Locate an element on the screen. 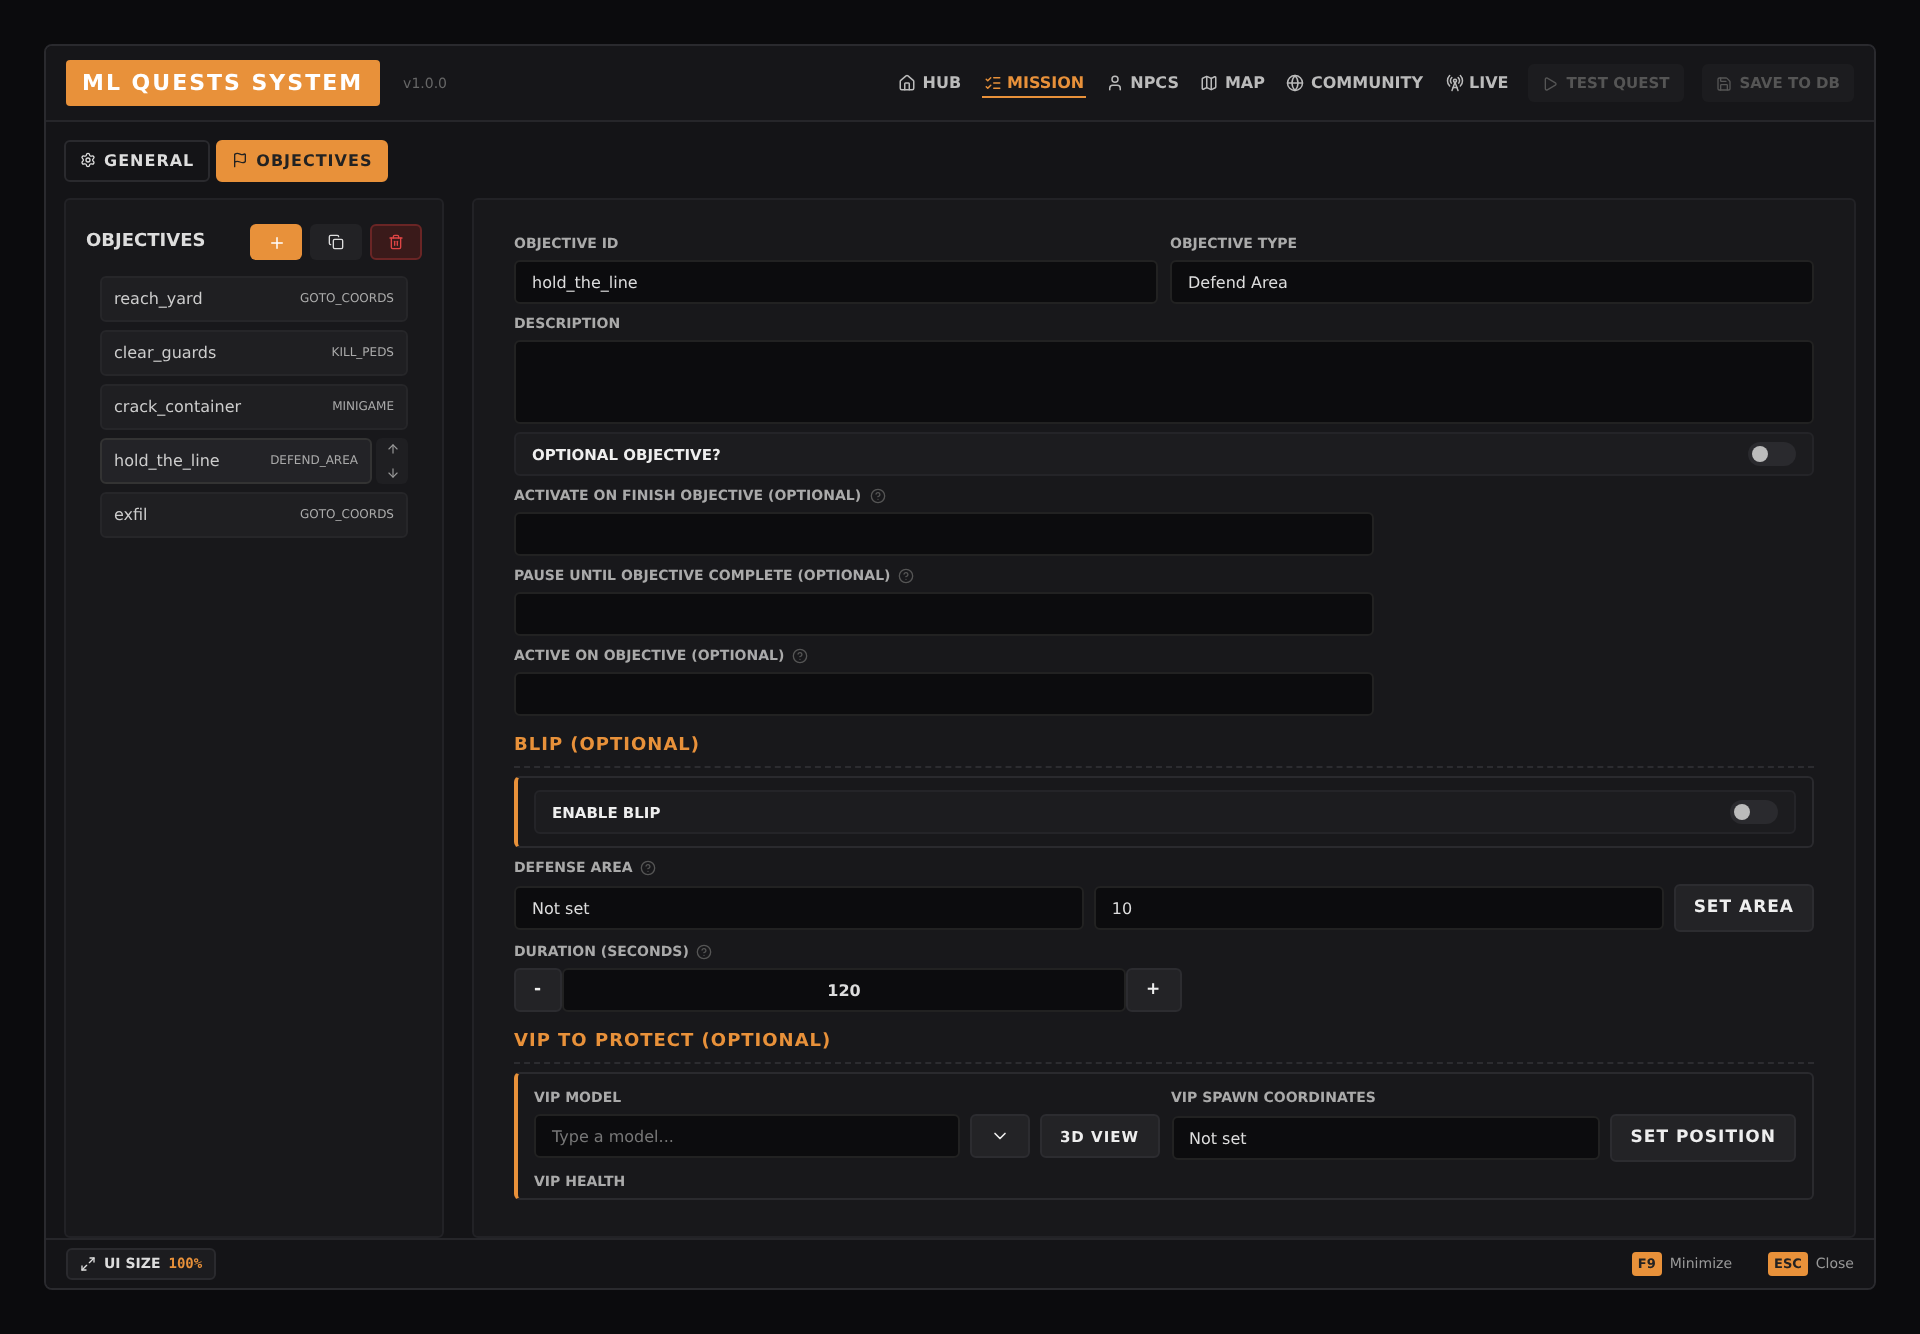 The image size is (1920, 1334). flag-icon is located at coordinates (240, 160).